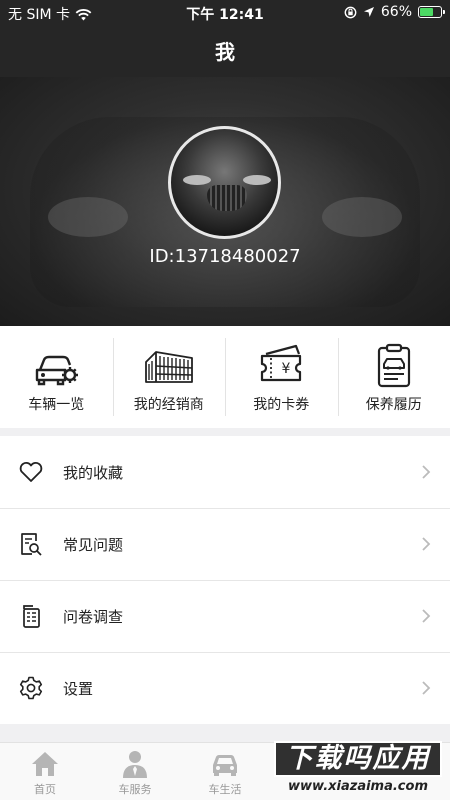 The width and height of the screenshot is (450, 800). I want to click on location-arrow-icon, so click(368, 12).